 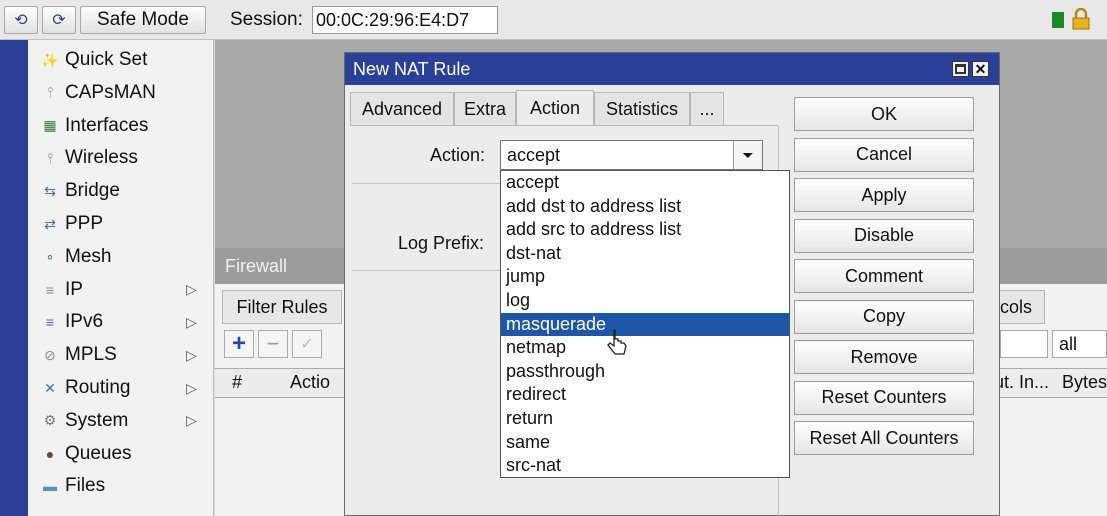 I want to click on status-indicator-icon, so click(x=1058, y=20).